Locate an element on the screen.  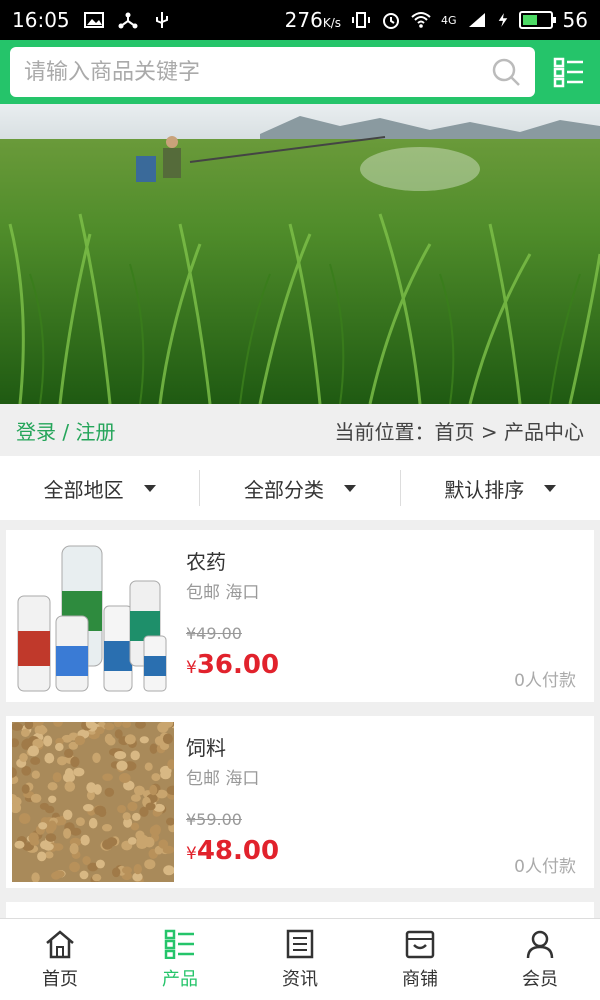
signal-icon is located at coordinates (476, 20).